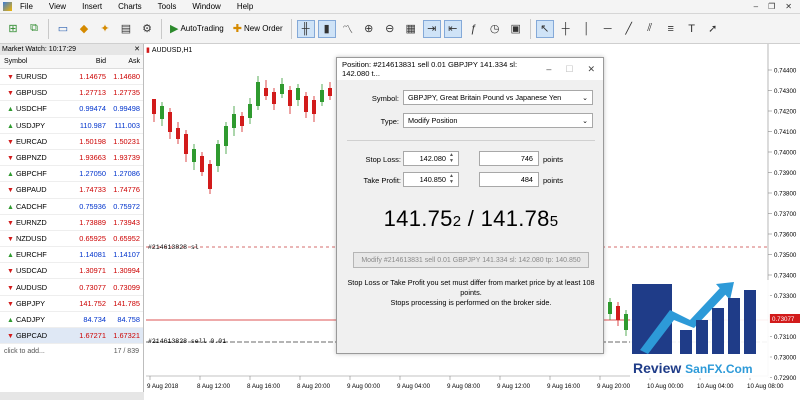  Describe the element at coordinates (431, 28) in the screenshot. I see `autoscroll-icon: ⇥` at that location.